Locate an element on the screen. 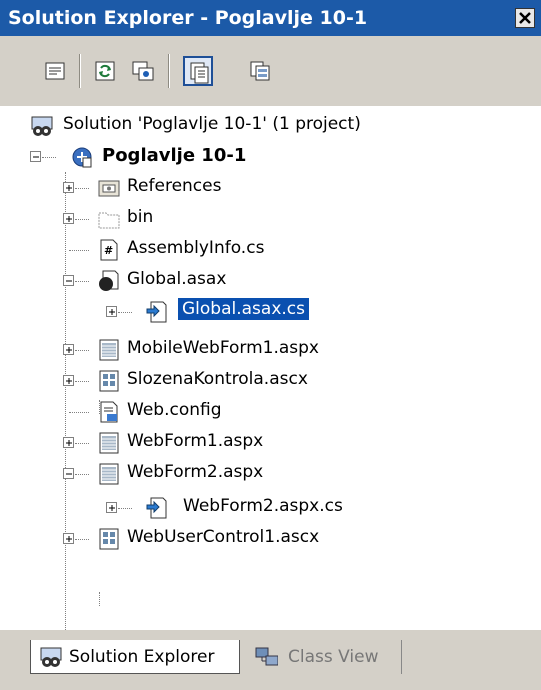 This screenshot has width=541, height=690. refresh-button is located at coordinates (105, 71).